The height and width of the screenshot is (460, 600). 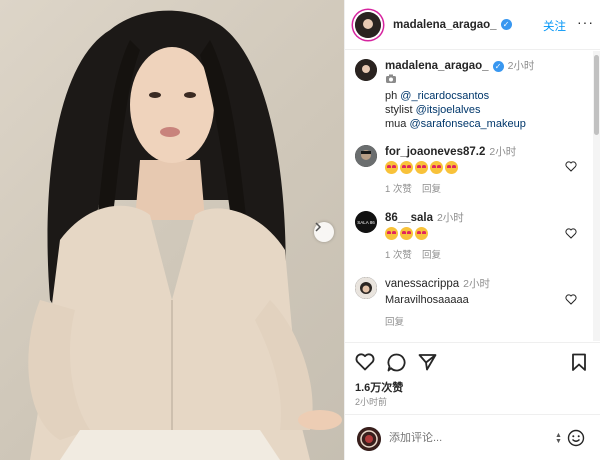 I want to click on credit-line-makeup: mua @sarafonseca_makeup, so click(x=459, y=124).